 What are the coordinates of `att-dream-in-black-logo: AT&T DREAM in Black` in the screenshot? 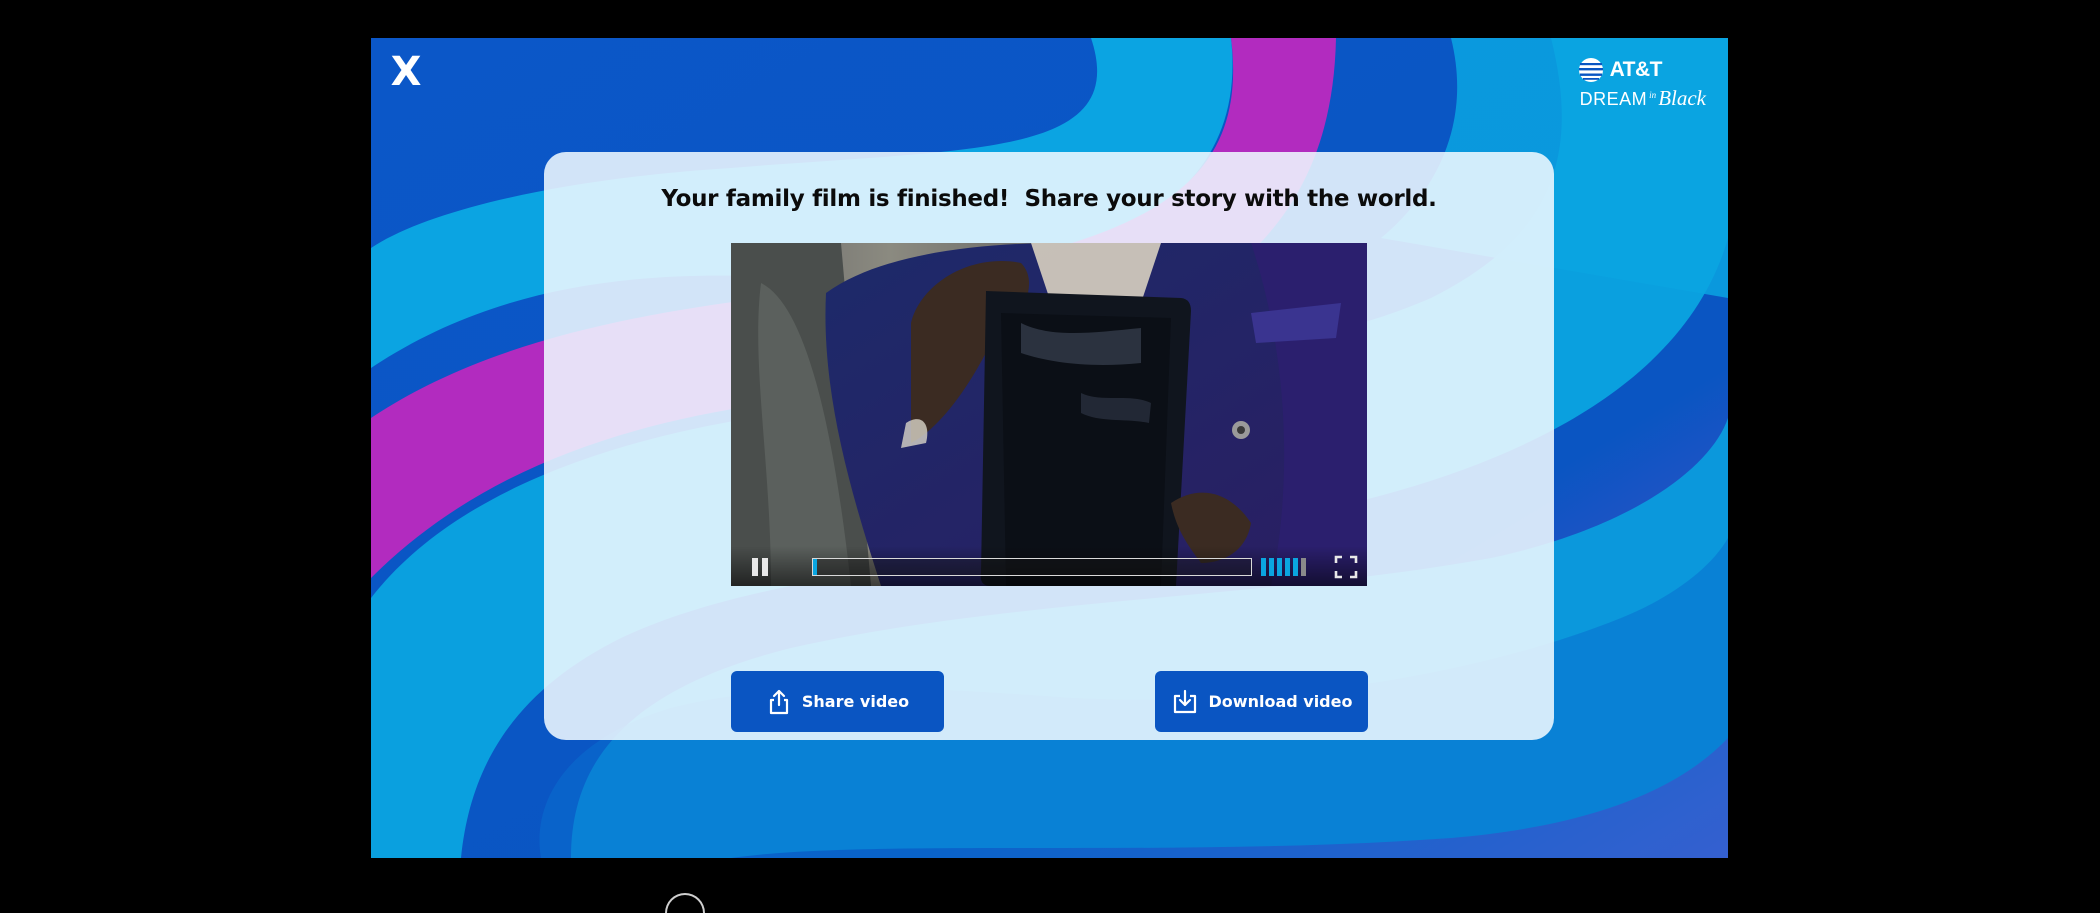 It's located at (1641, 84).